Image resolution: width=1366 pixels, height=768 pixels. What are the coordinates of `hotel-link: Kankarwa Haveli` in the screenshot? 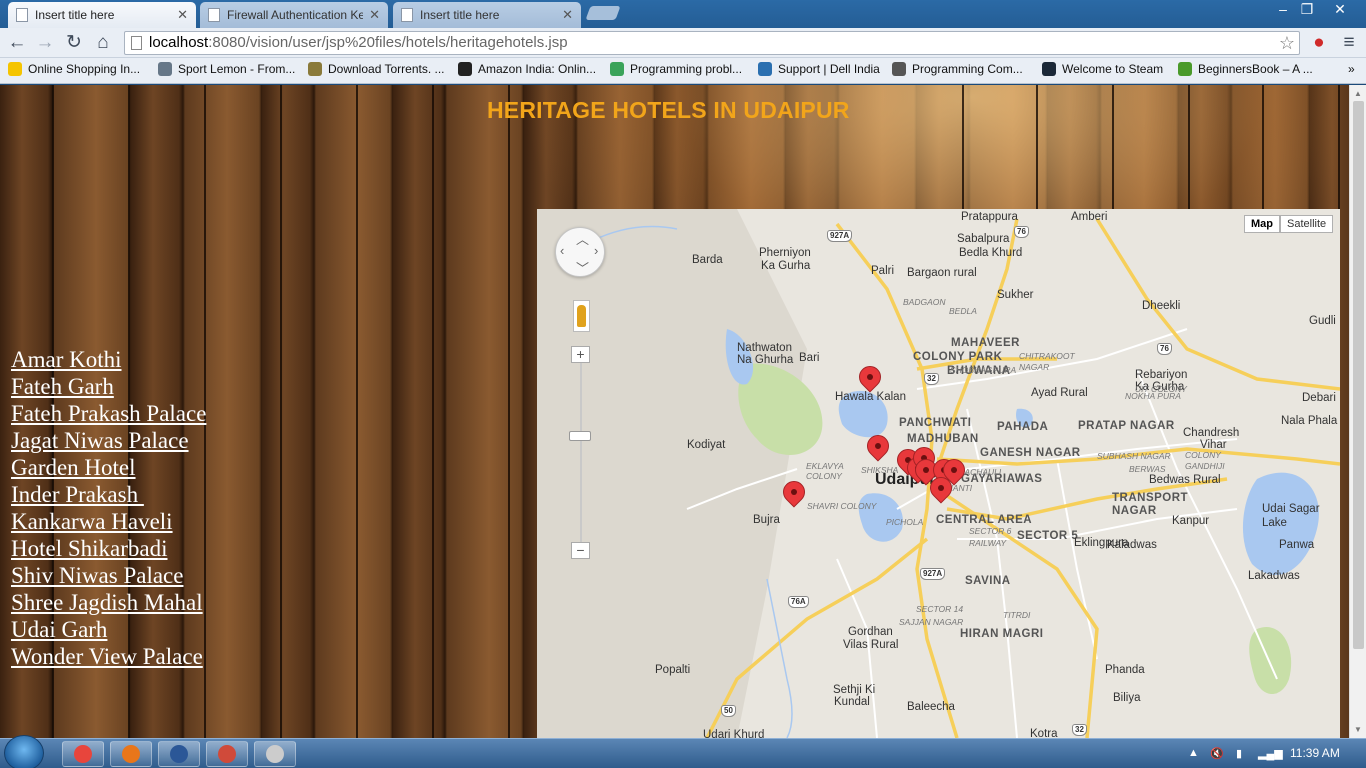 It's located at (92, 521).